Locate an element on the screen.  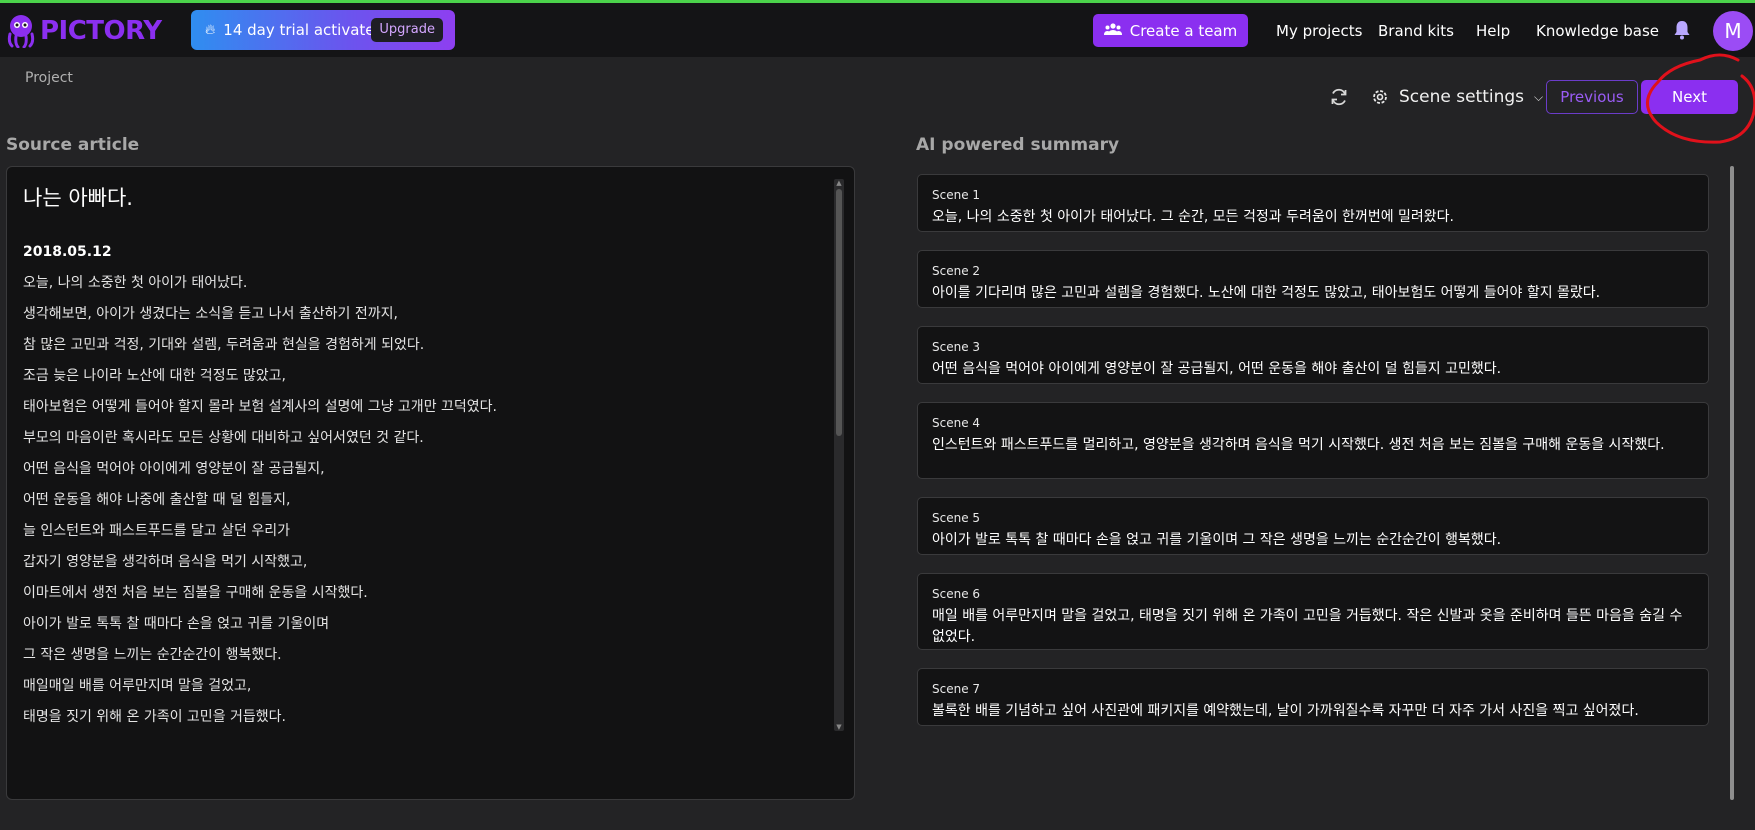
scroll-up-icon: ▲ is located at coordinates (839, 183).